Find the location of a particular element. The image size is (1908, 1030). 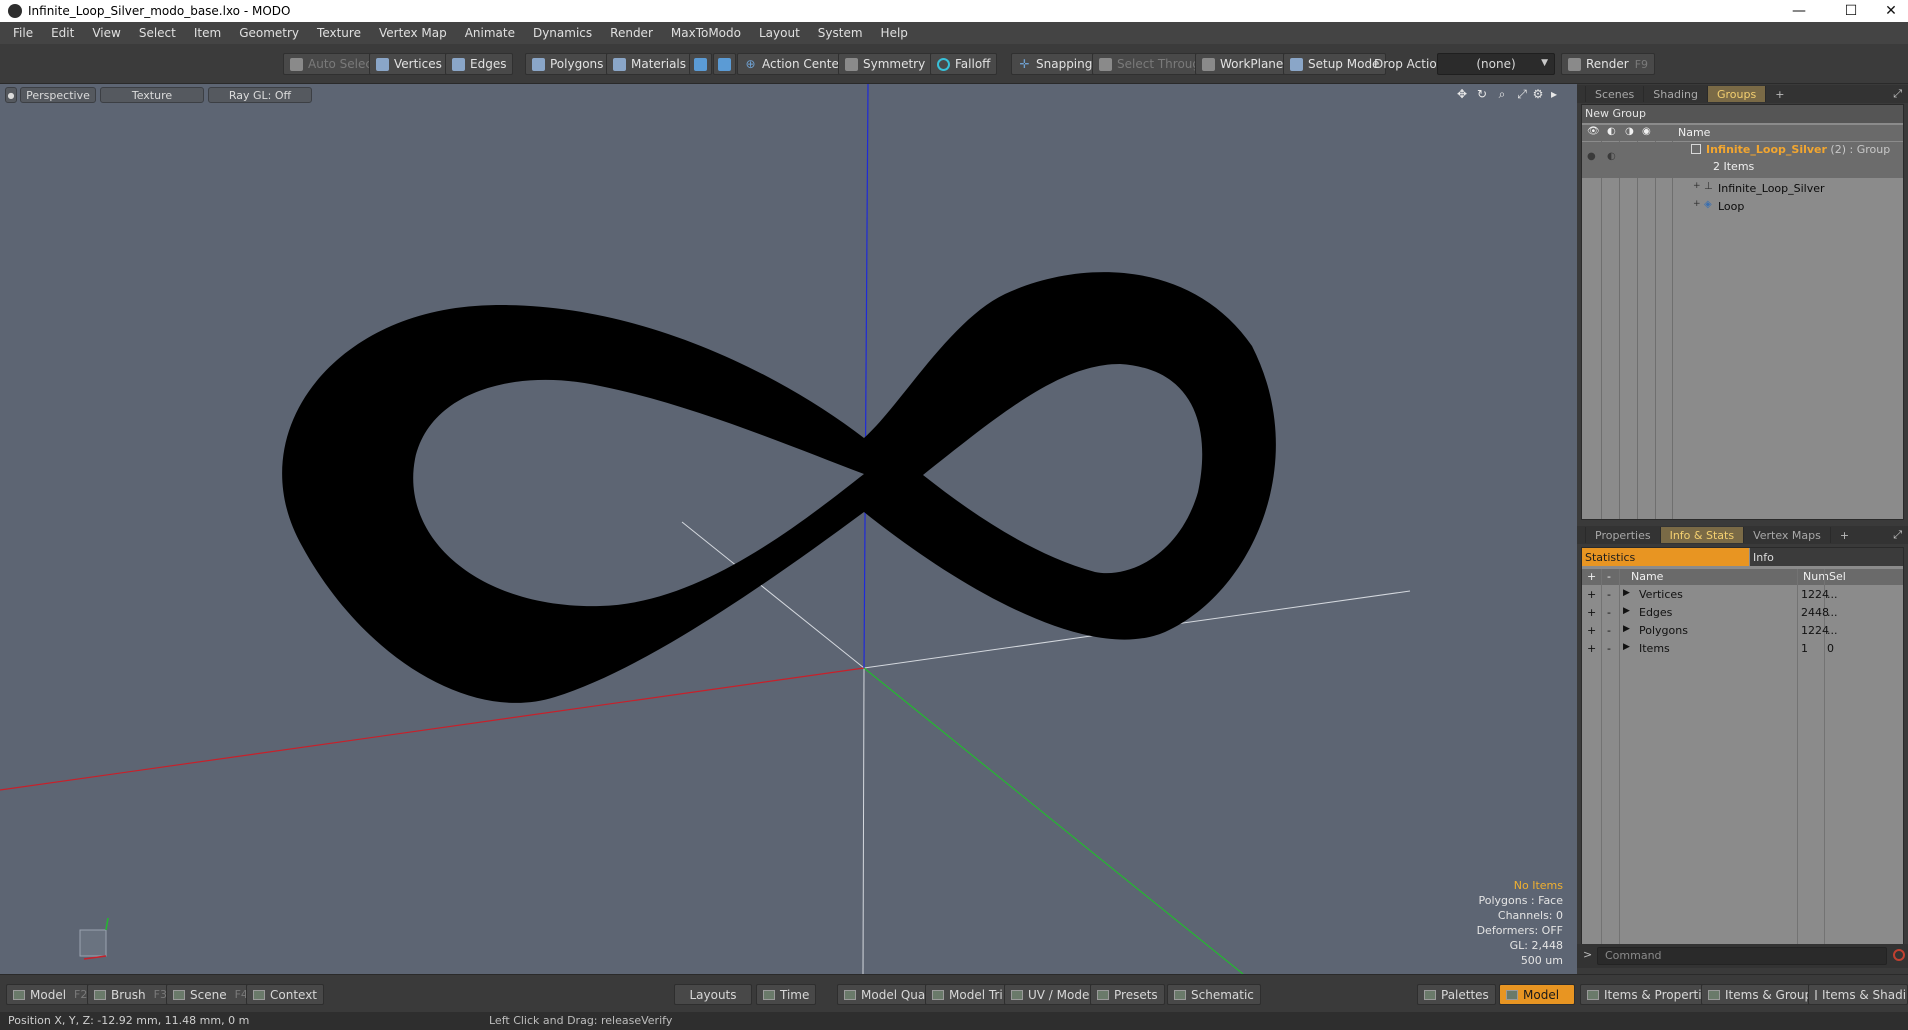

materials-button: Materials is located at coordinates (650, 64).